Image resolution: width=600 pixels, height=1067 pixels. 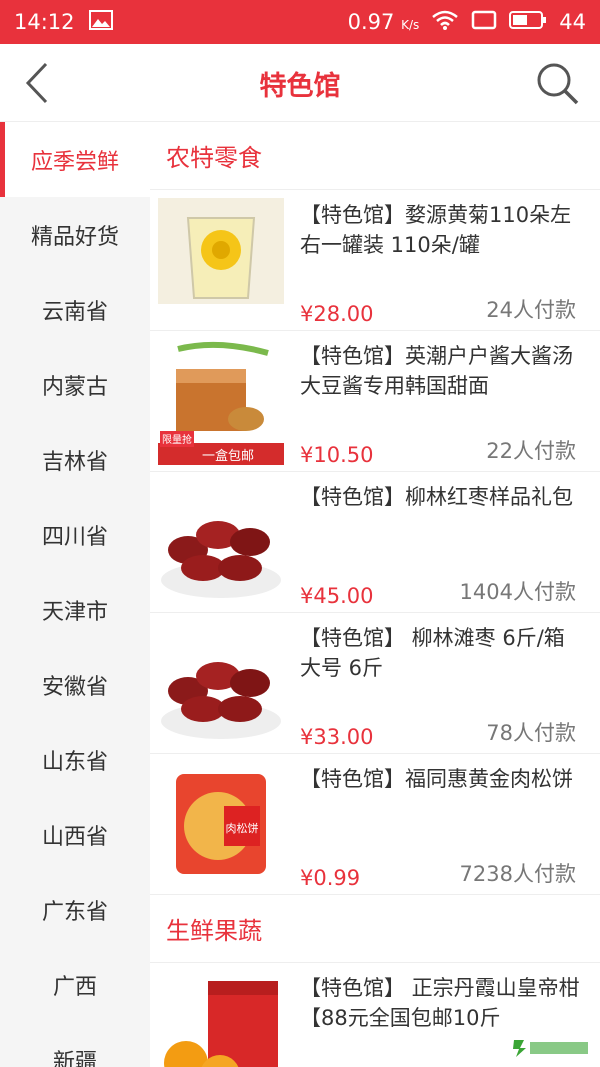 I want to click on sidebar-item-seasonal: 应季尝鲜, so click(x=75, y=159).